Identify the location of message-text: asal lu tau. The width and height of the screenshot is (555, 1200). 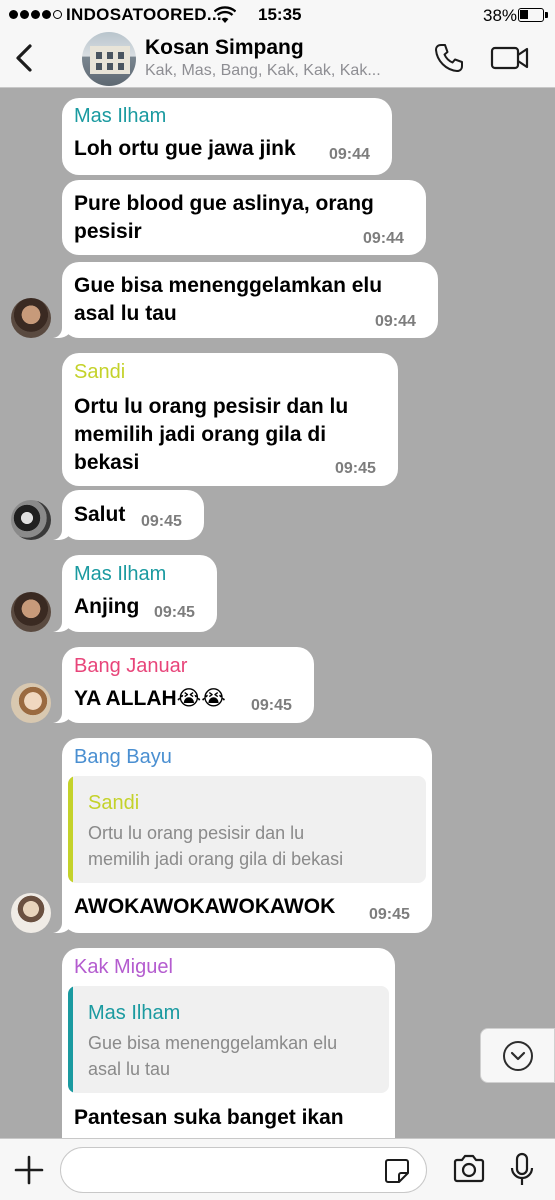
(125, 313).